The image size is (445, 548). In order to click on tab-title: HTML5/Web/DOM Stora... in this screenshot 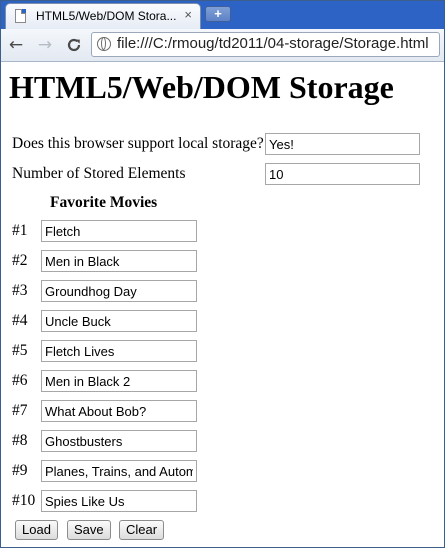, I will do `click(106, 16)`.